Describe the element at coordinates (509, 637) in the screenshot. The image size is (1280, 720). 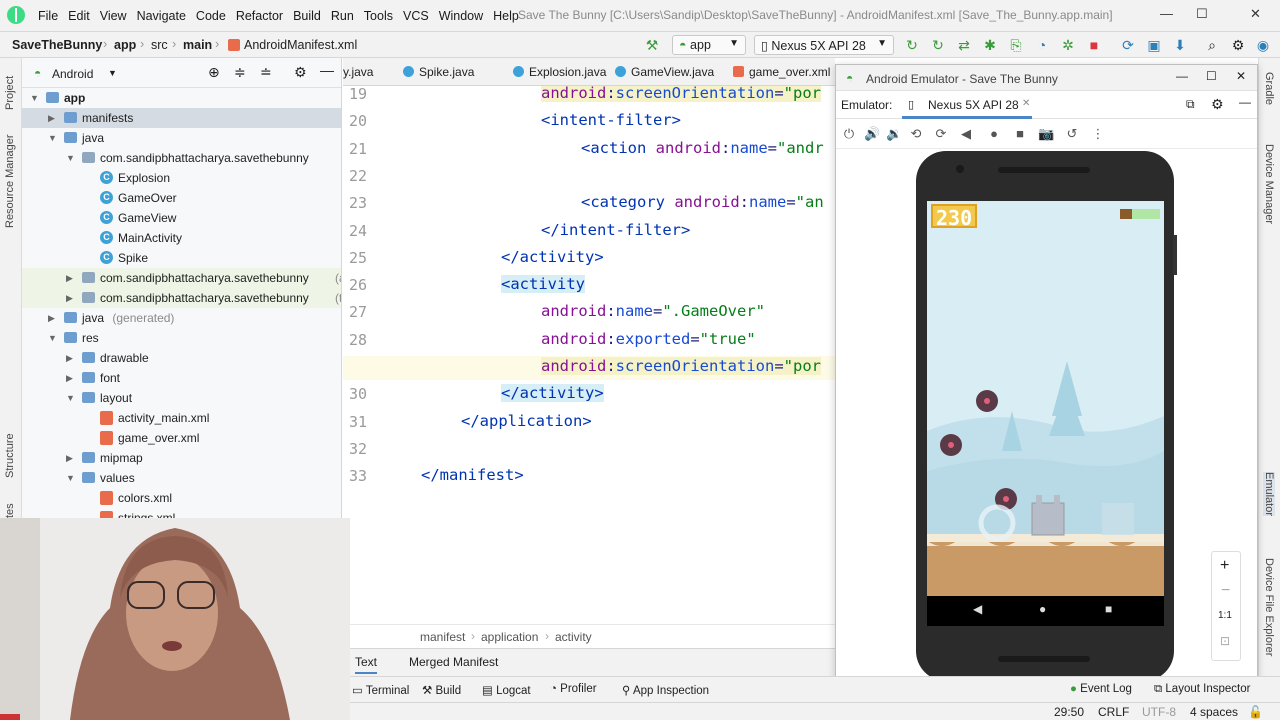
I see `crumb-application: application` at that location.